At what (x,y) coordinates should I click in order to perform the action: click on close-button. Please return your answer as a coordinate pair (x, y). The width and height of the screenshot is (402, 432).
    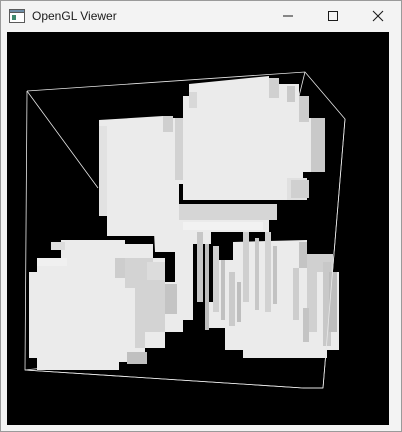
    Looking at the image, I should click on (378, 16).